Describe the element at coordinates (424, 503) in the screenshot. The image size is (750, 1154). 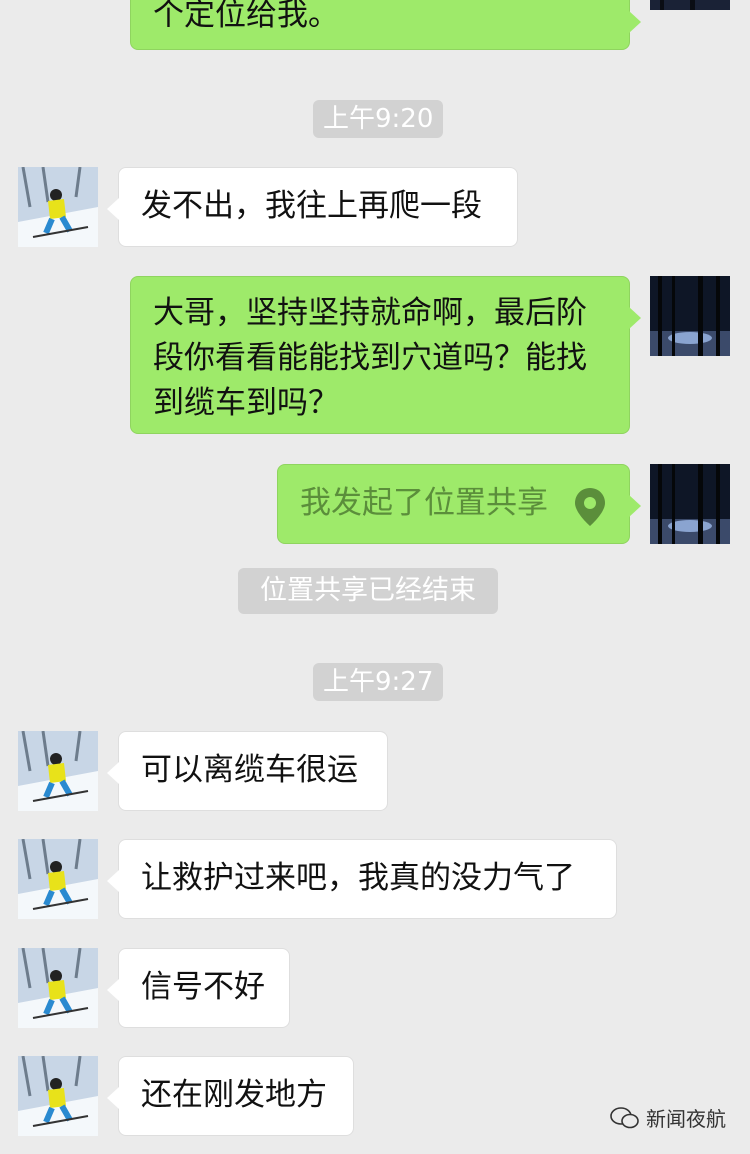
I see `message-text: 我发起了位置共享` at that location.